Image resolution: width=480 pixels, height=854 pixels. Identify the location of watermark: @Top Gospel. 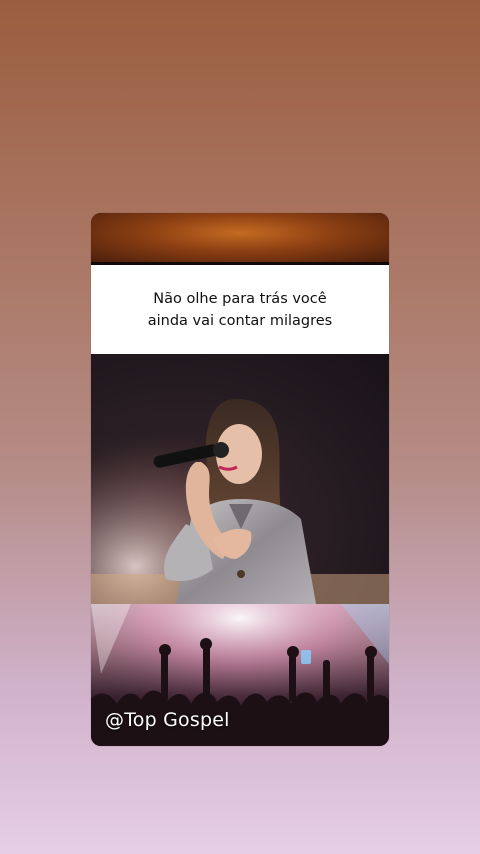
(167, 720).